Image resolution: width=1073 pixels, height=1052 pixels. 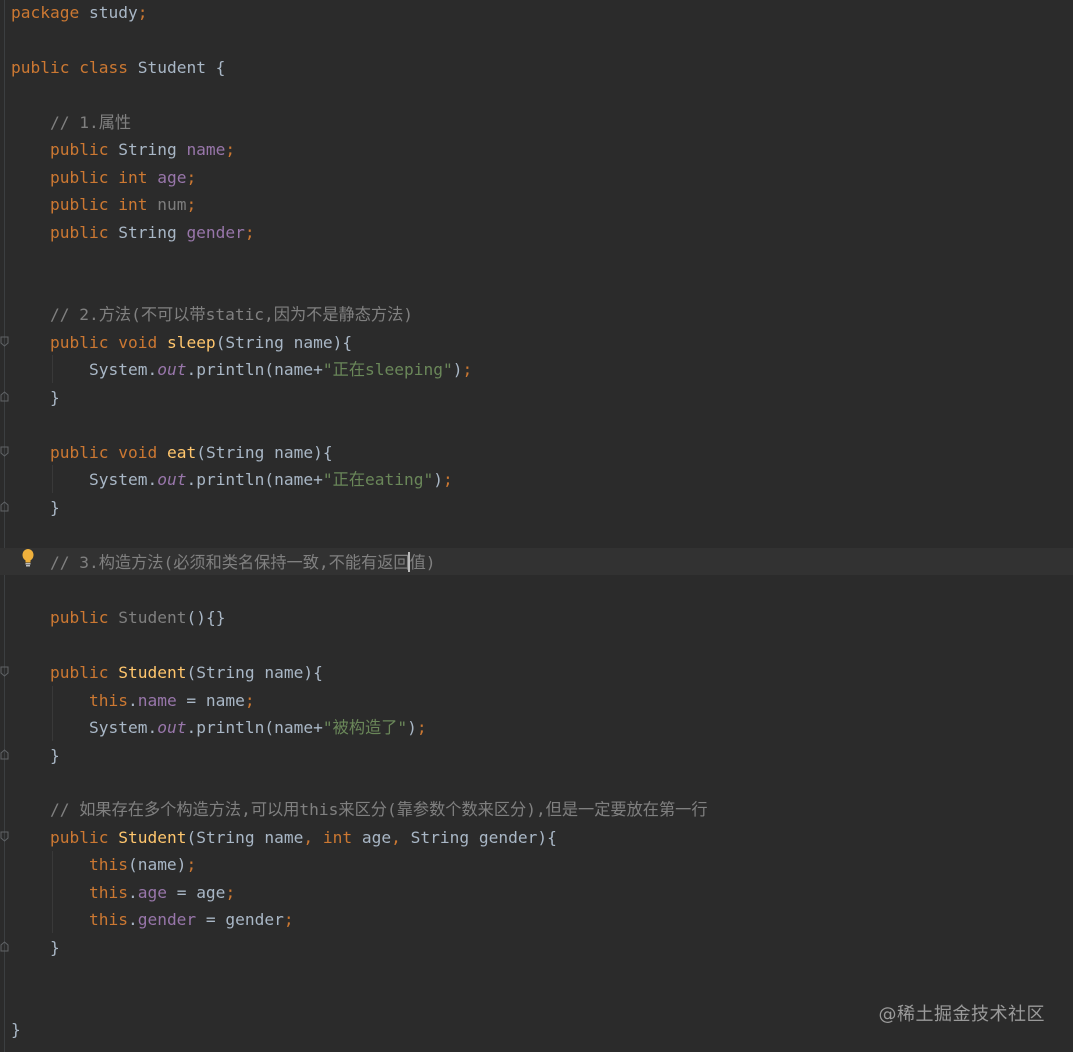 I want to click on comment: // 3.构造方法(必须和类名保持一致,不能有返回, so click(x=229, y=562).